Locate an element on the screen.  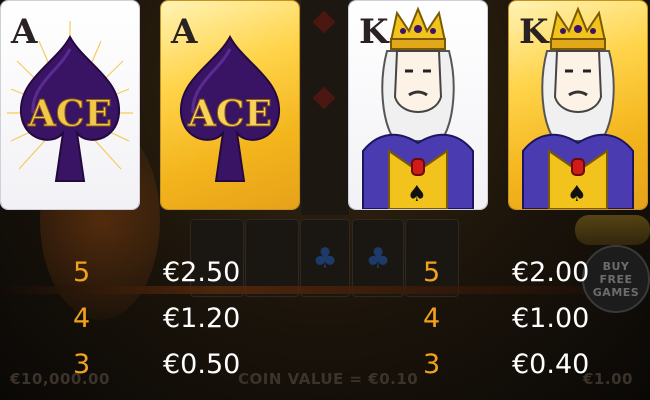
coin-value: COIN VALUE = €0.10 is located at coordinates (328, 379).